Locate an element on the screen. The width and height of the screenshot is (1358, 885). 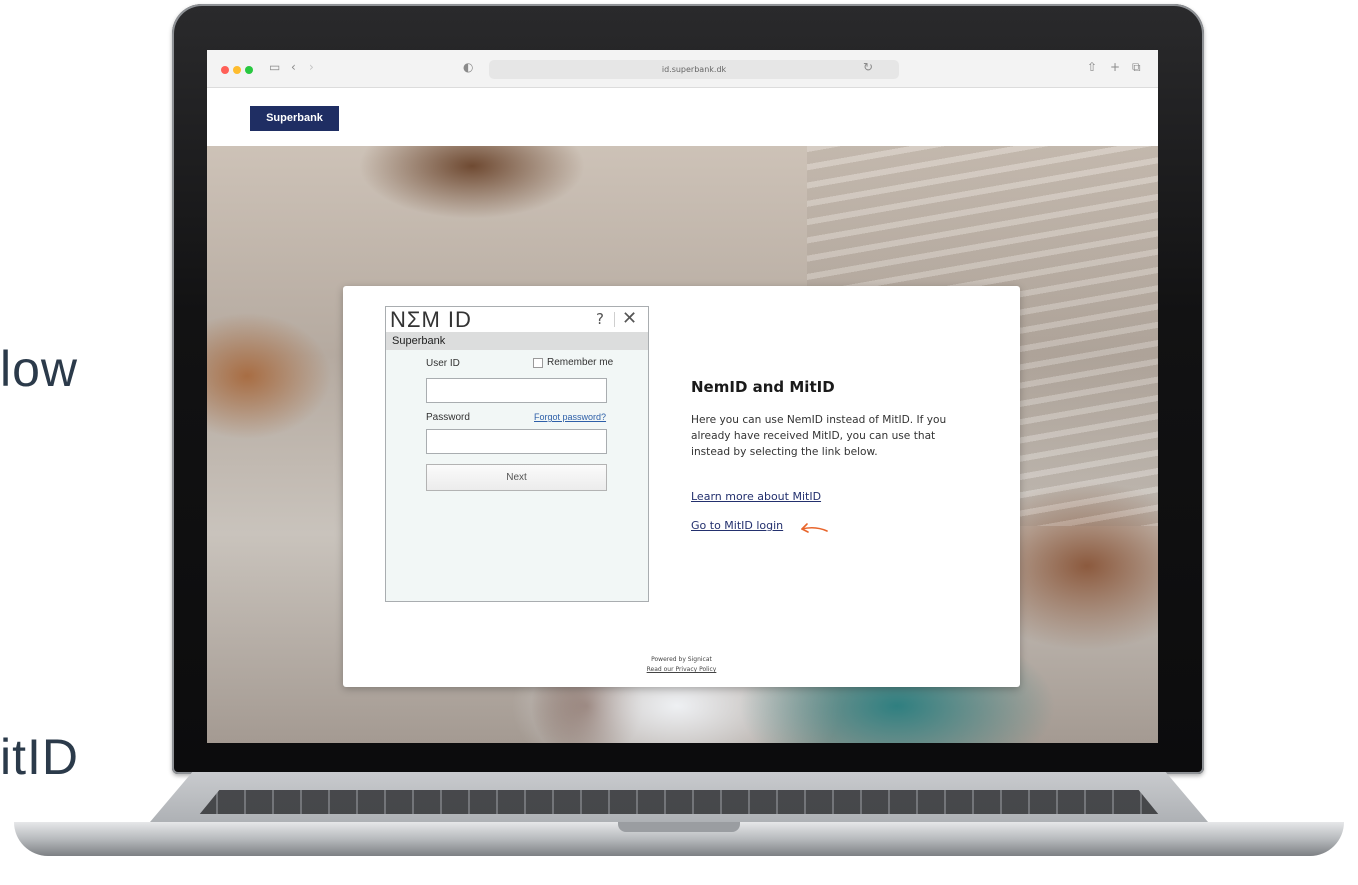
url-text: id.superbank.dk is located at coordinates (694, 69).